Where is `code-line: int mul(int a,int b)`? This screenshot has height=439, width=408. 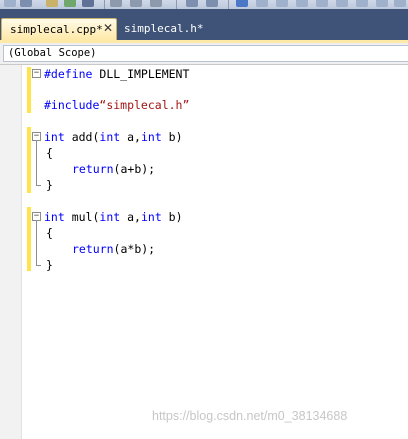
code-line: int mul(int a,int b) is located at coordinates (113, 217).